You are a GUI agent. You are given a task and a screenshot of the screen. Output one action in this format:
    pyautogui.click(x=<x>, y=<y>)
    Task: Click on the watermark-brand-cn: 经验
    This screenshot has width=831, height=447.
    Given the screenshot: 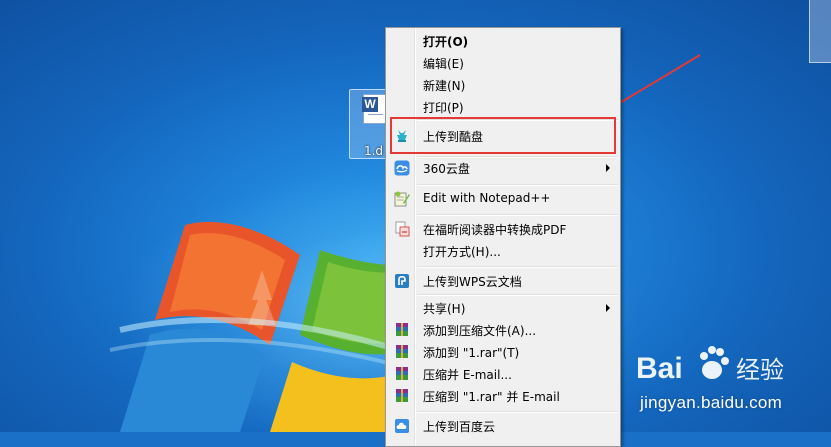 What is the action you would take?
    pyautogui.click(x=760, y=370)
    